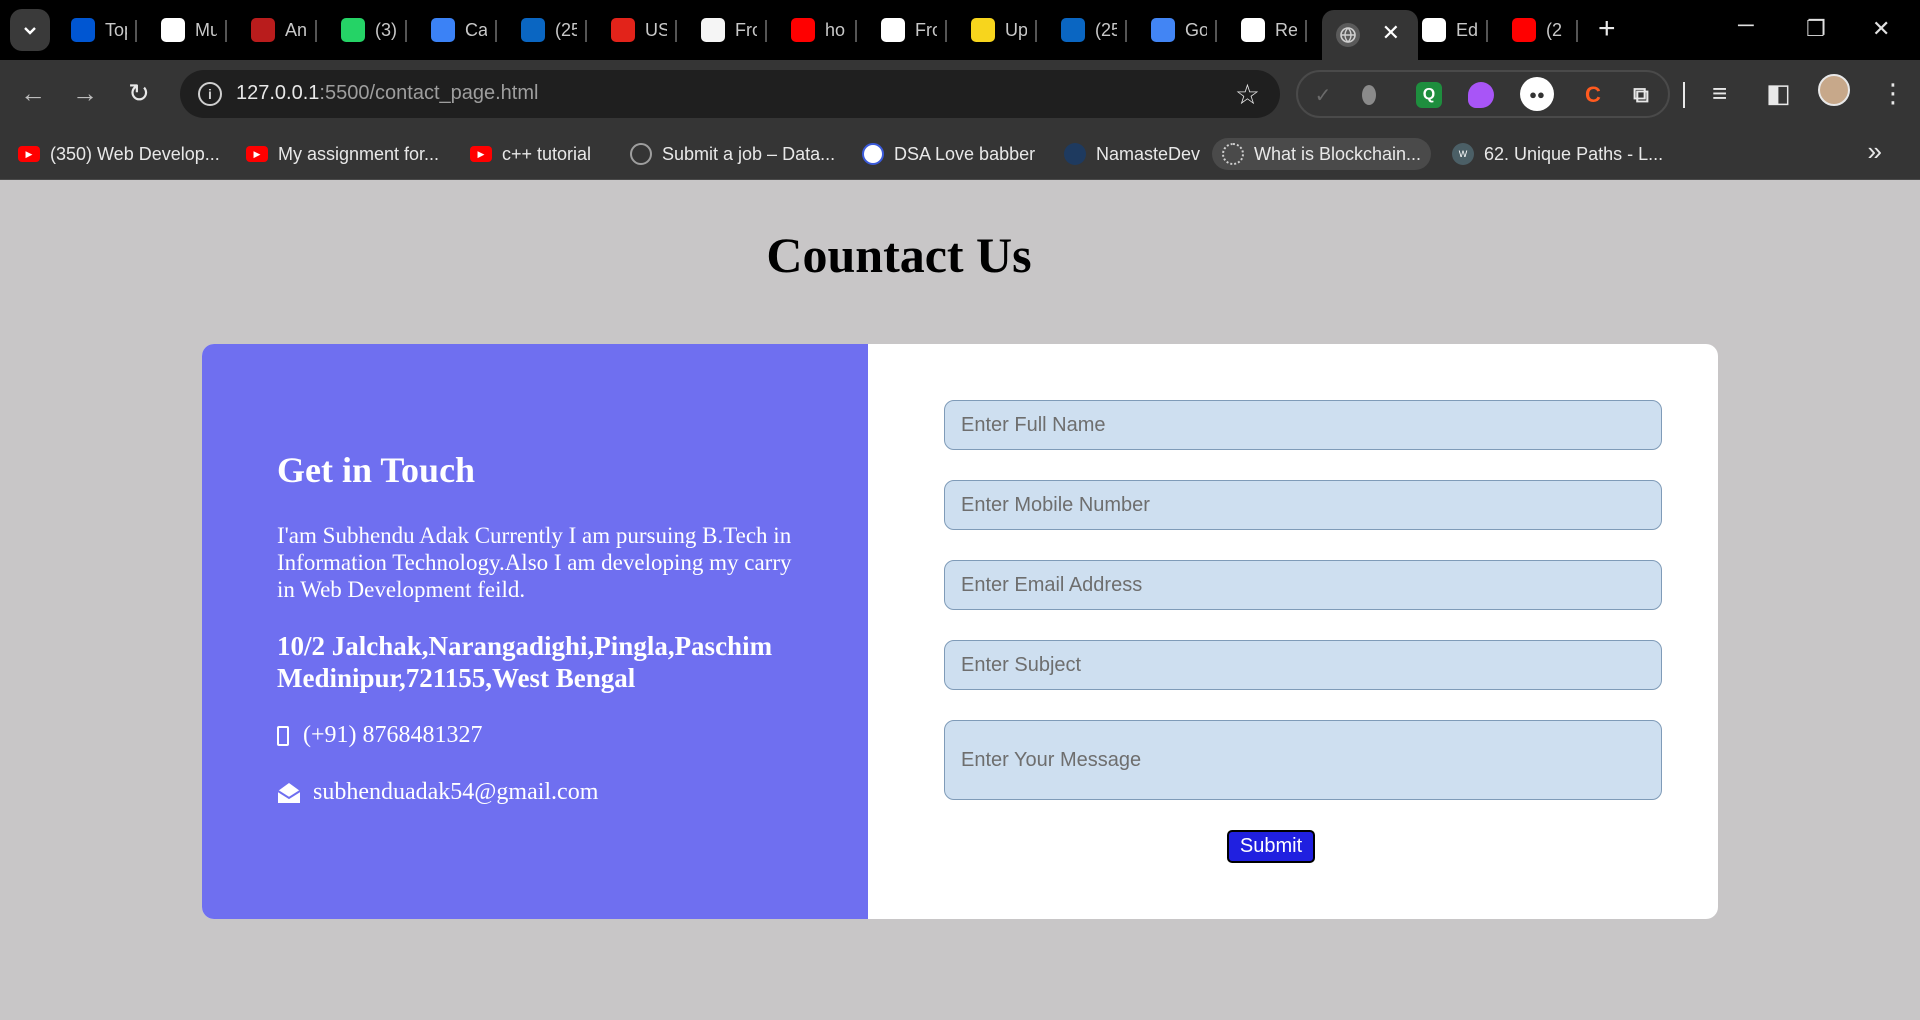 This screenshot has height=1020, width=1920. I want to click on upgrad-icon, so click(983, 30).